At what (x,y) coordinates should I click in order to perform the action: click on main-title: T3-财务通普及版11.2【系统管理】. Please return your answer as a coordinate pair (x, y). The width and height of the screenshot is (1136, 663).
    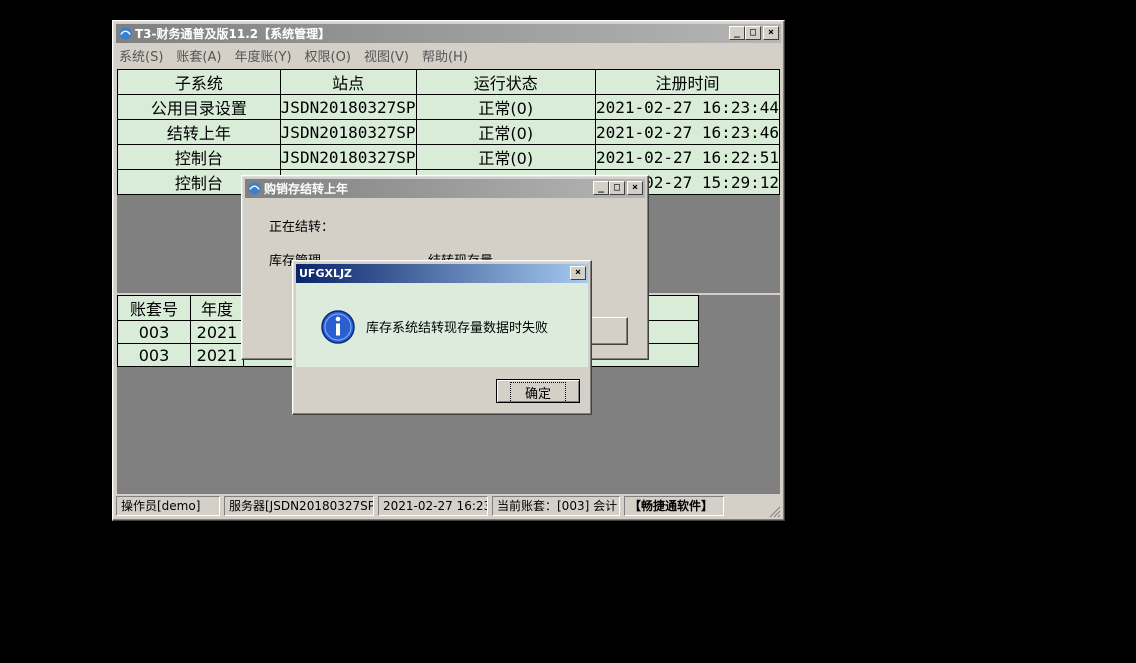
    Looking at the image, I should click on (233, 34).